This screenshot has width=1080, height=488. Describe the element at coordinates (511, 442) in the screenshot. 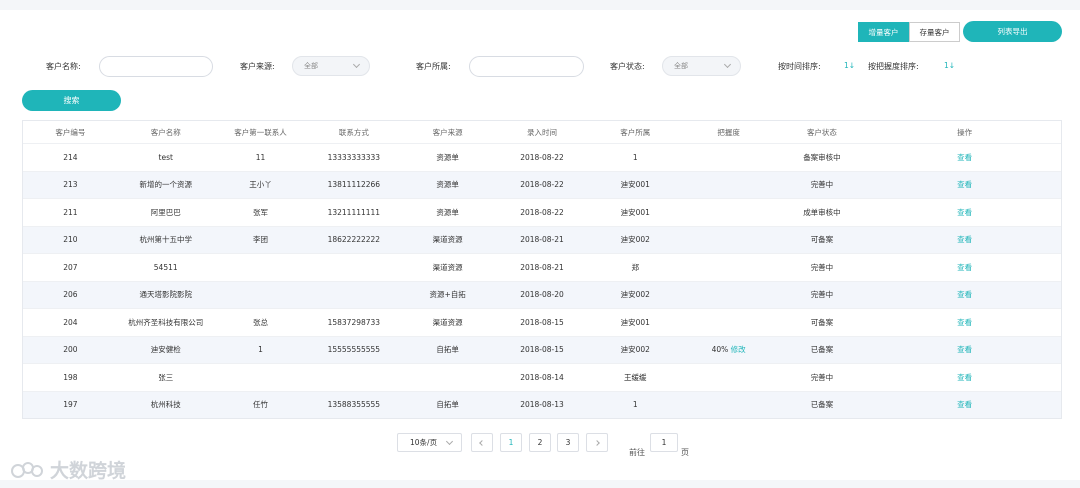

I see `page-button-1: 1` at that location.